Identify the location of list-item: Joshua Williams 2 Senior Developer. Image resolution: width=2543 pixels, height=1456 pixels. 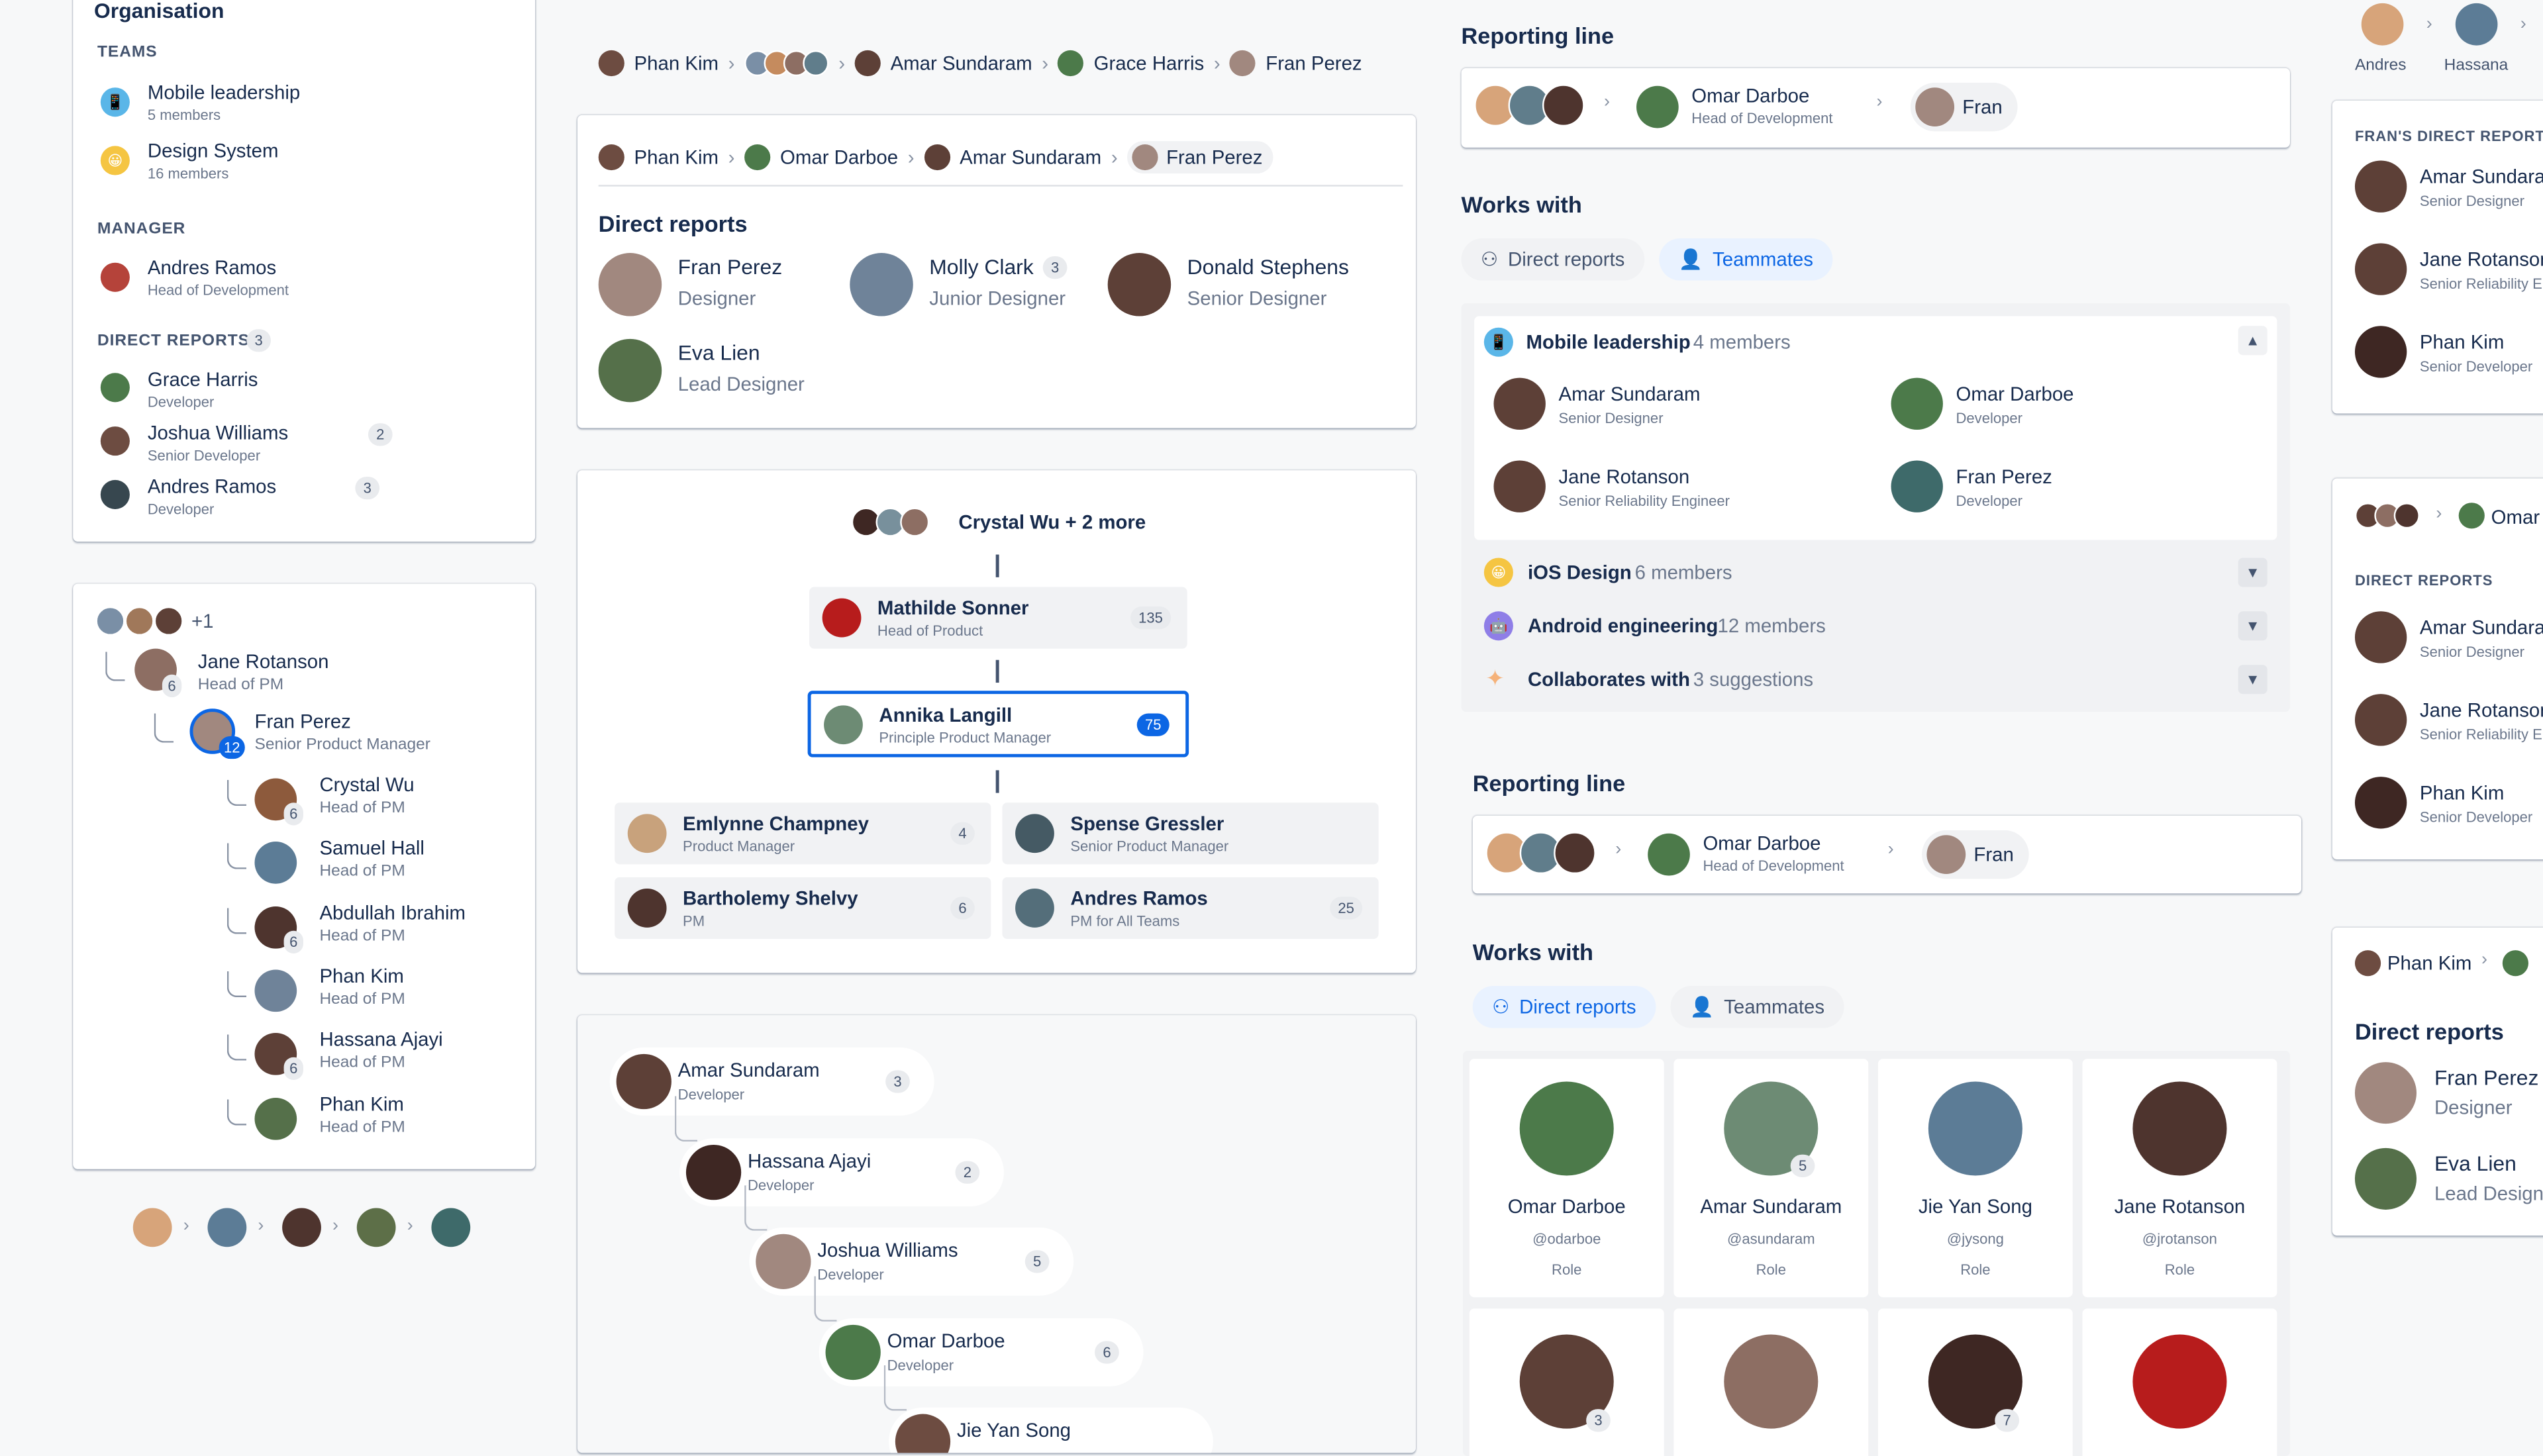
(300, 440).